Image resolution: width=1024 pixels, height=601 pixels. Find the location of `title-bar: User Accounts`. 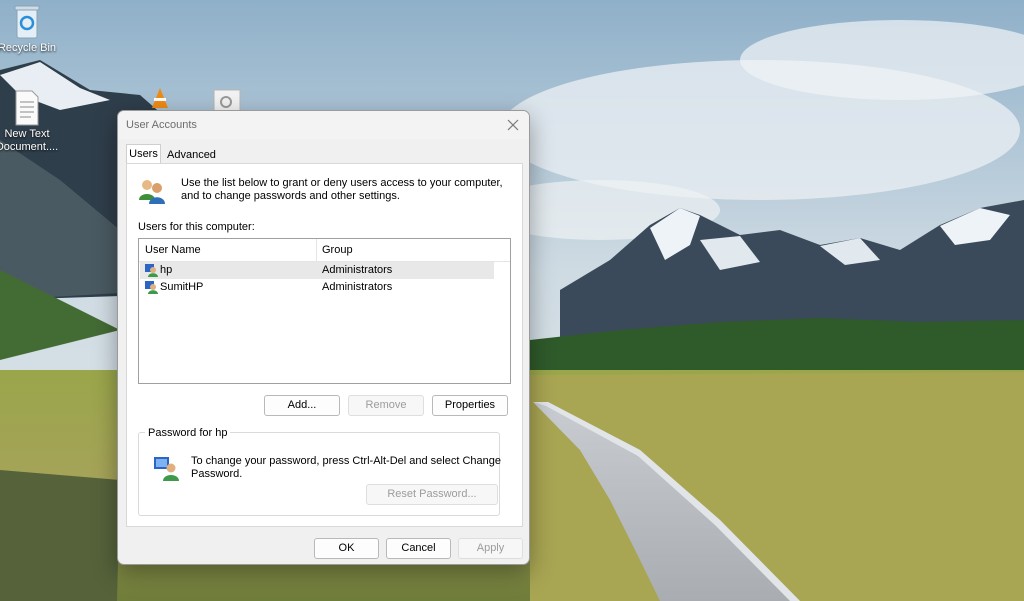

title-bar: User Accounts is located at coordinates (323, 125).